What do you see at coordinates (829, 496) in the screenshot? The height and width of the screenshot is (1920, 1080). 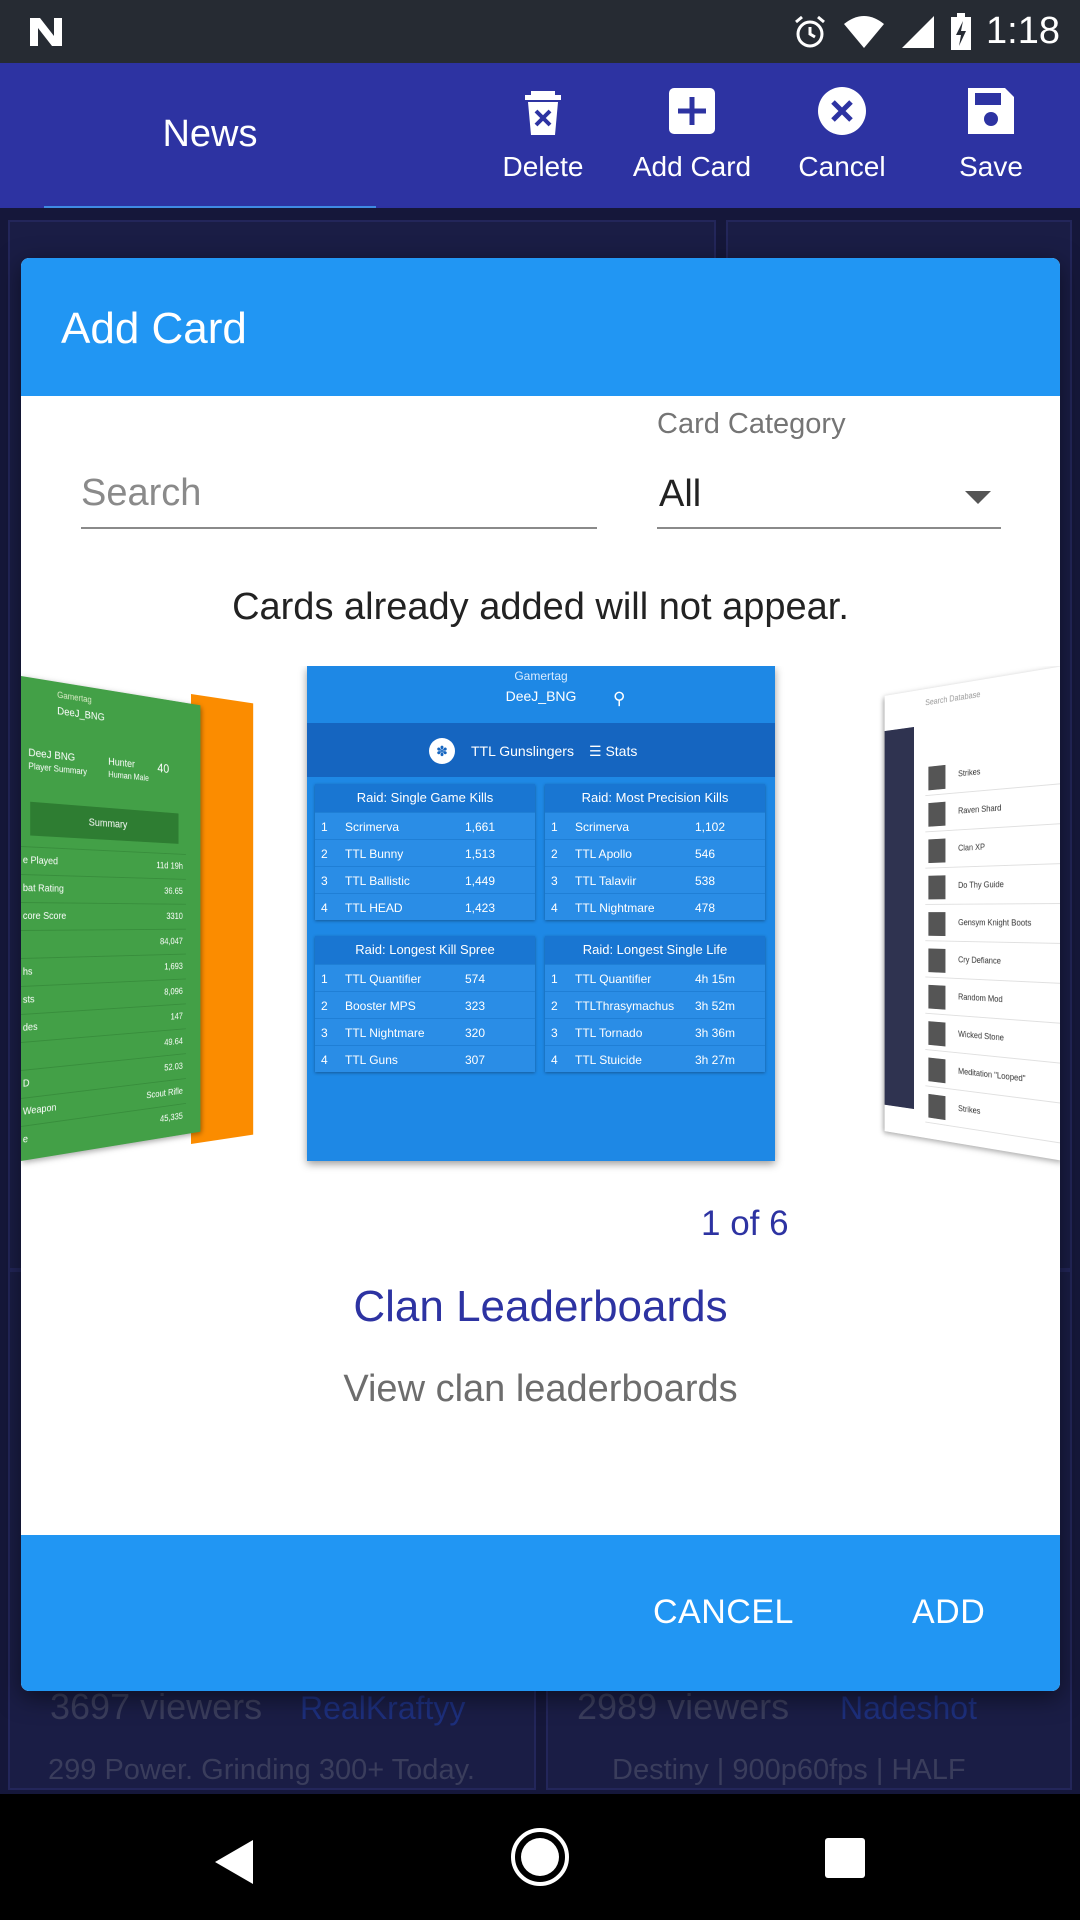 I see `card-category-select: All` at bounding box center [829, 496].